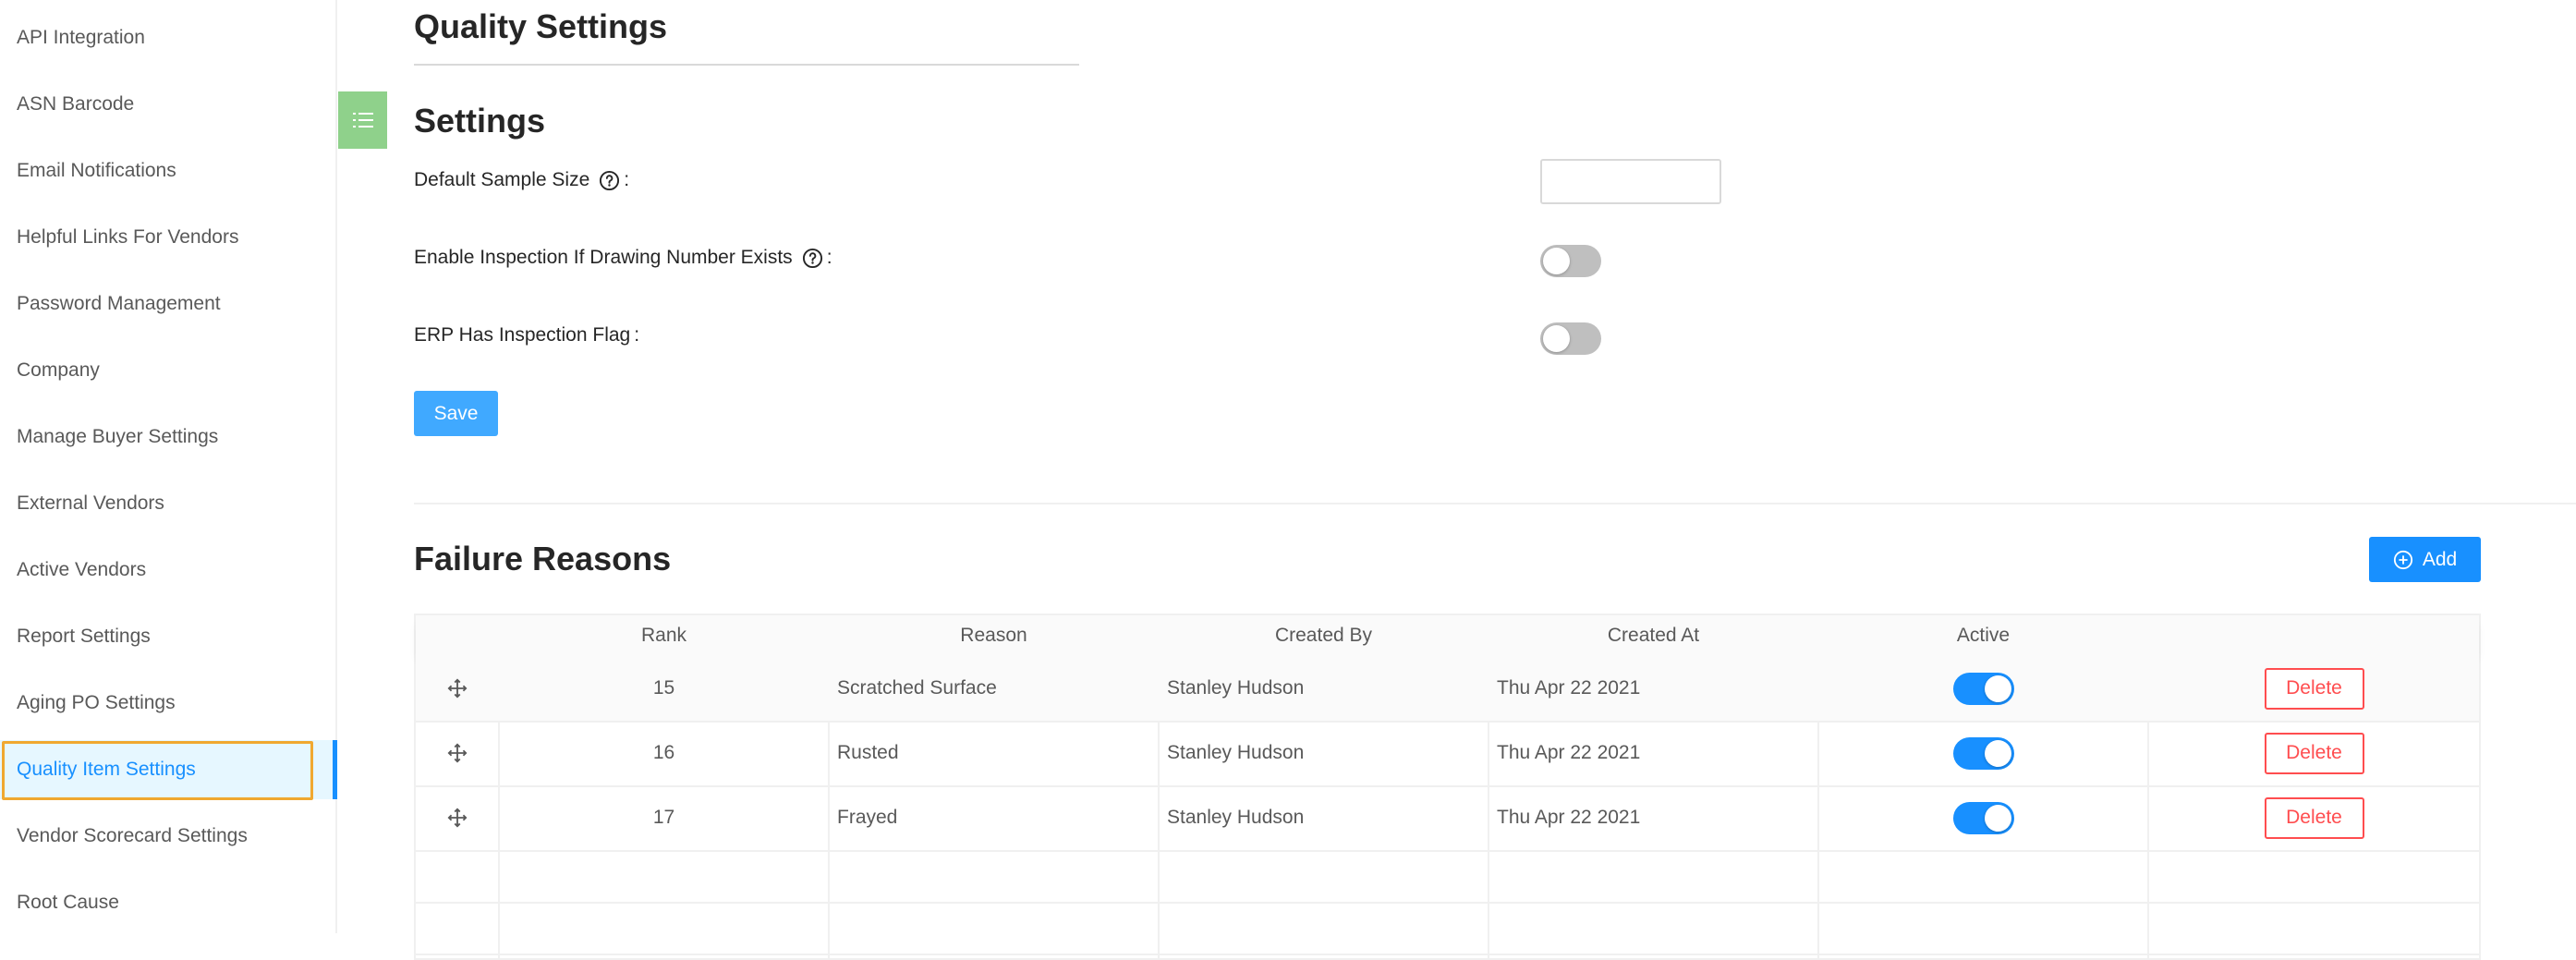 The height and width of the screenshot is (960, 2576). I want to click on erp-flag-text: ERP Has Inspection Flag, so click(522, 335).